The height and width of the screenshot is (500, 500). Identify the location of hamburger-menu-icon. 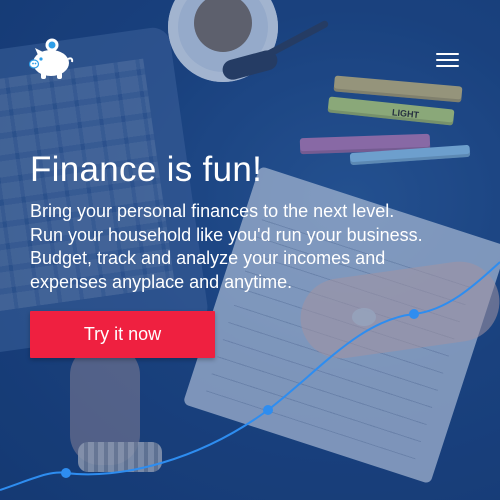
(447, 59).